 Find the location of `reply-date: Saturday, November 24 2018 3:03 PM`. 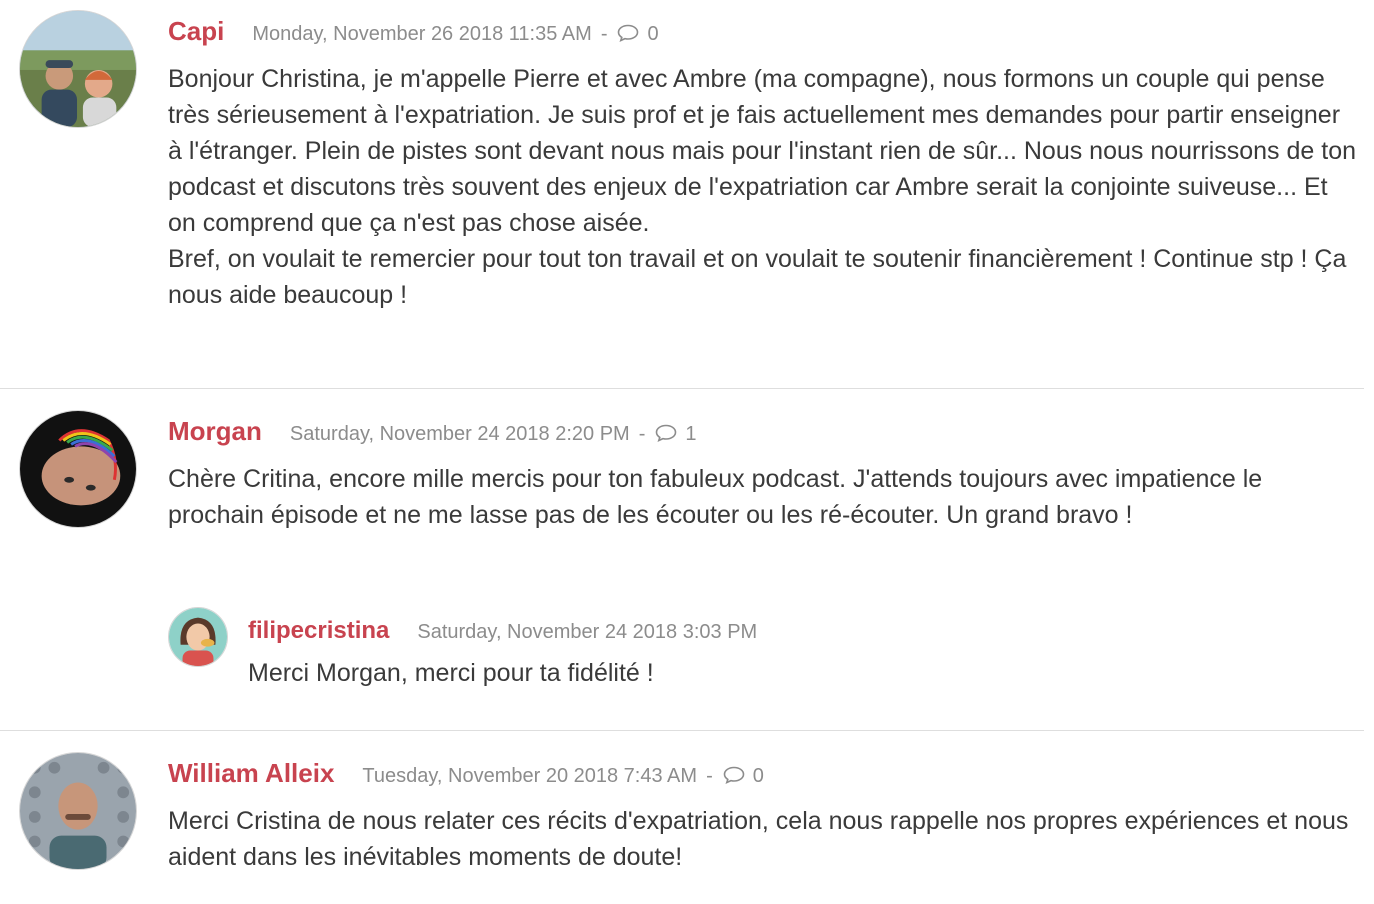

reply-date: Saturday, November 24 2018 3:03 PM is located at coordinates (587, 632).